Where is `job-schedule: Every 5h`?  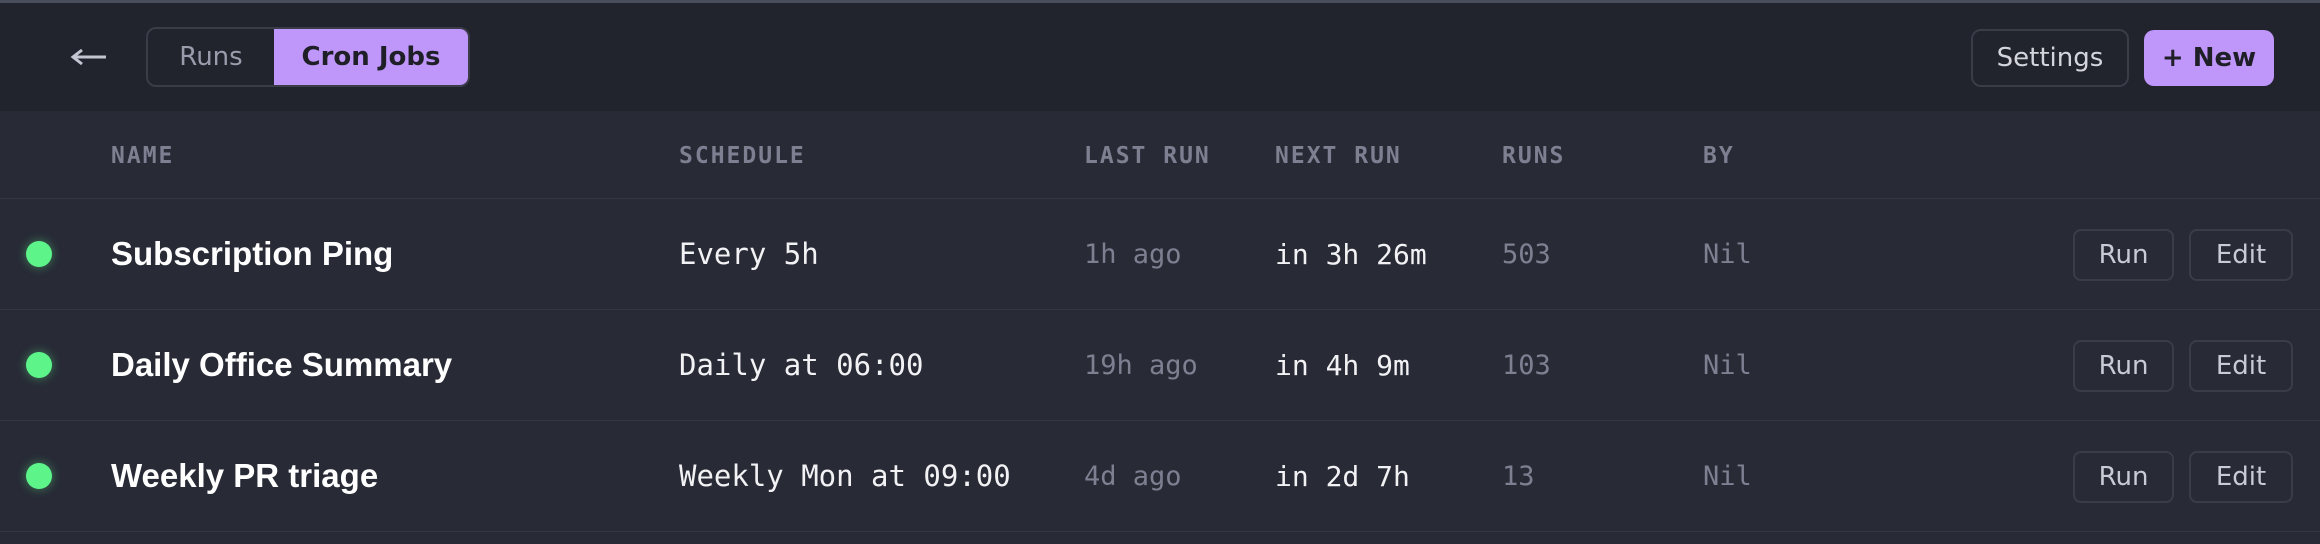
job-schedule: Every 5h is located at coordinates (749, 254).